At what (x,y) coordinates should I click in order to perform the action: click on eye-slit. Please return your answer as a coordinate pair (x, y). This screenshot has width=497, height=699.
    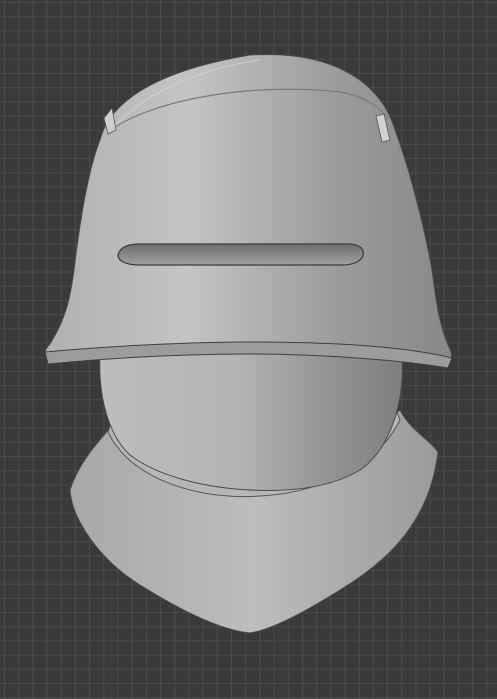
    Looking at the image, I should click on (240, 254).